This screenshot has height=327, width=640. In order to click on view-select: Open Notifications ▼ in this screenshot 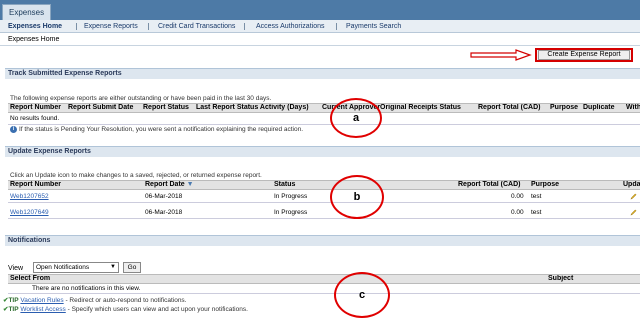, I will do `click(76, 267)`.